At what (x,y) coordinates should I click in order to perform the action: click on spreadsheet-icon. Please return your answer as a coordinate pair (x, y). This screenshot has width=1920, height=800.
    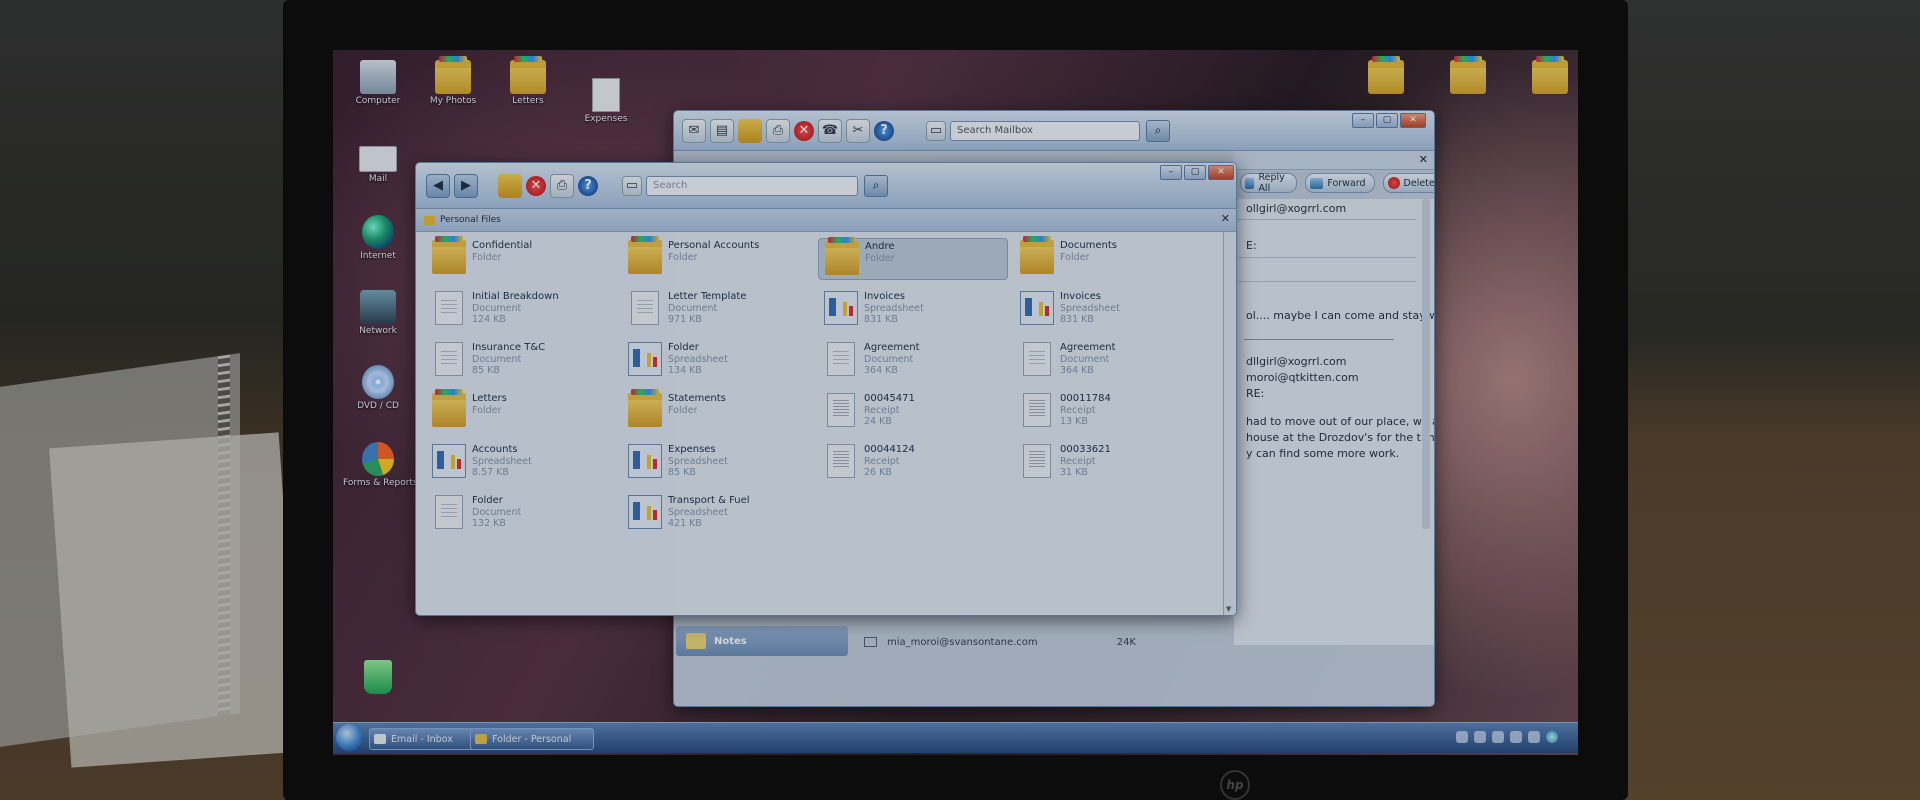
    Looking at the image, I should click on (449, 461).